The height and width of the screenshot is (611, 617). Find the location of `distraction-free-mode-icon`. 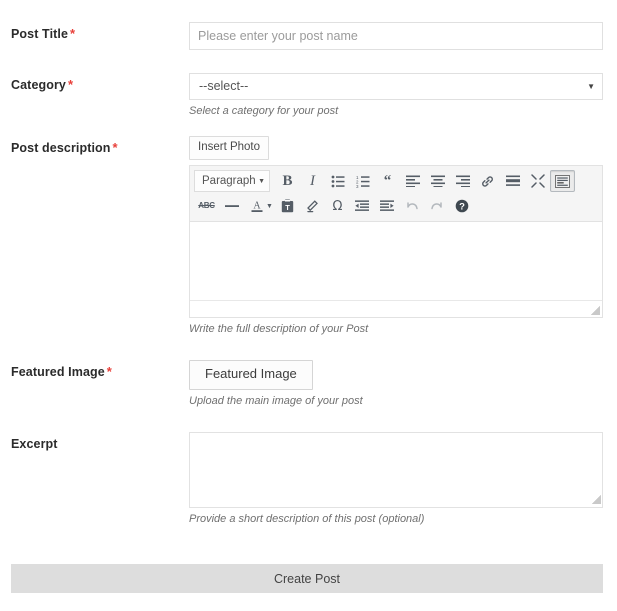

distraction-free-mode-icon is located at coordinates (537, 181).